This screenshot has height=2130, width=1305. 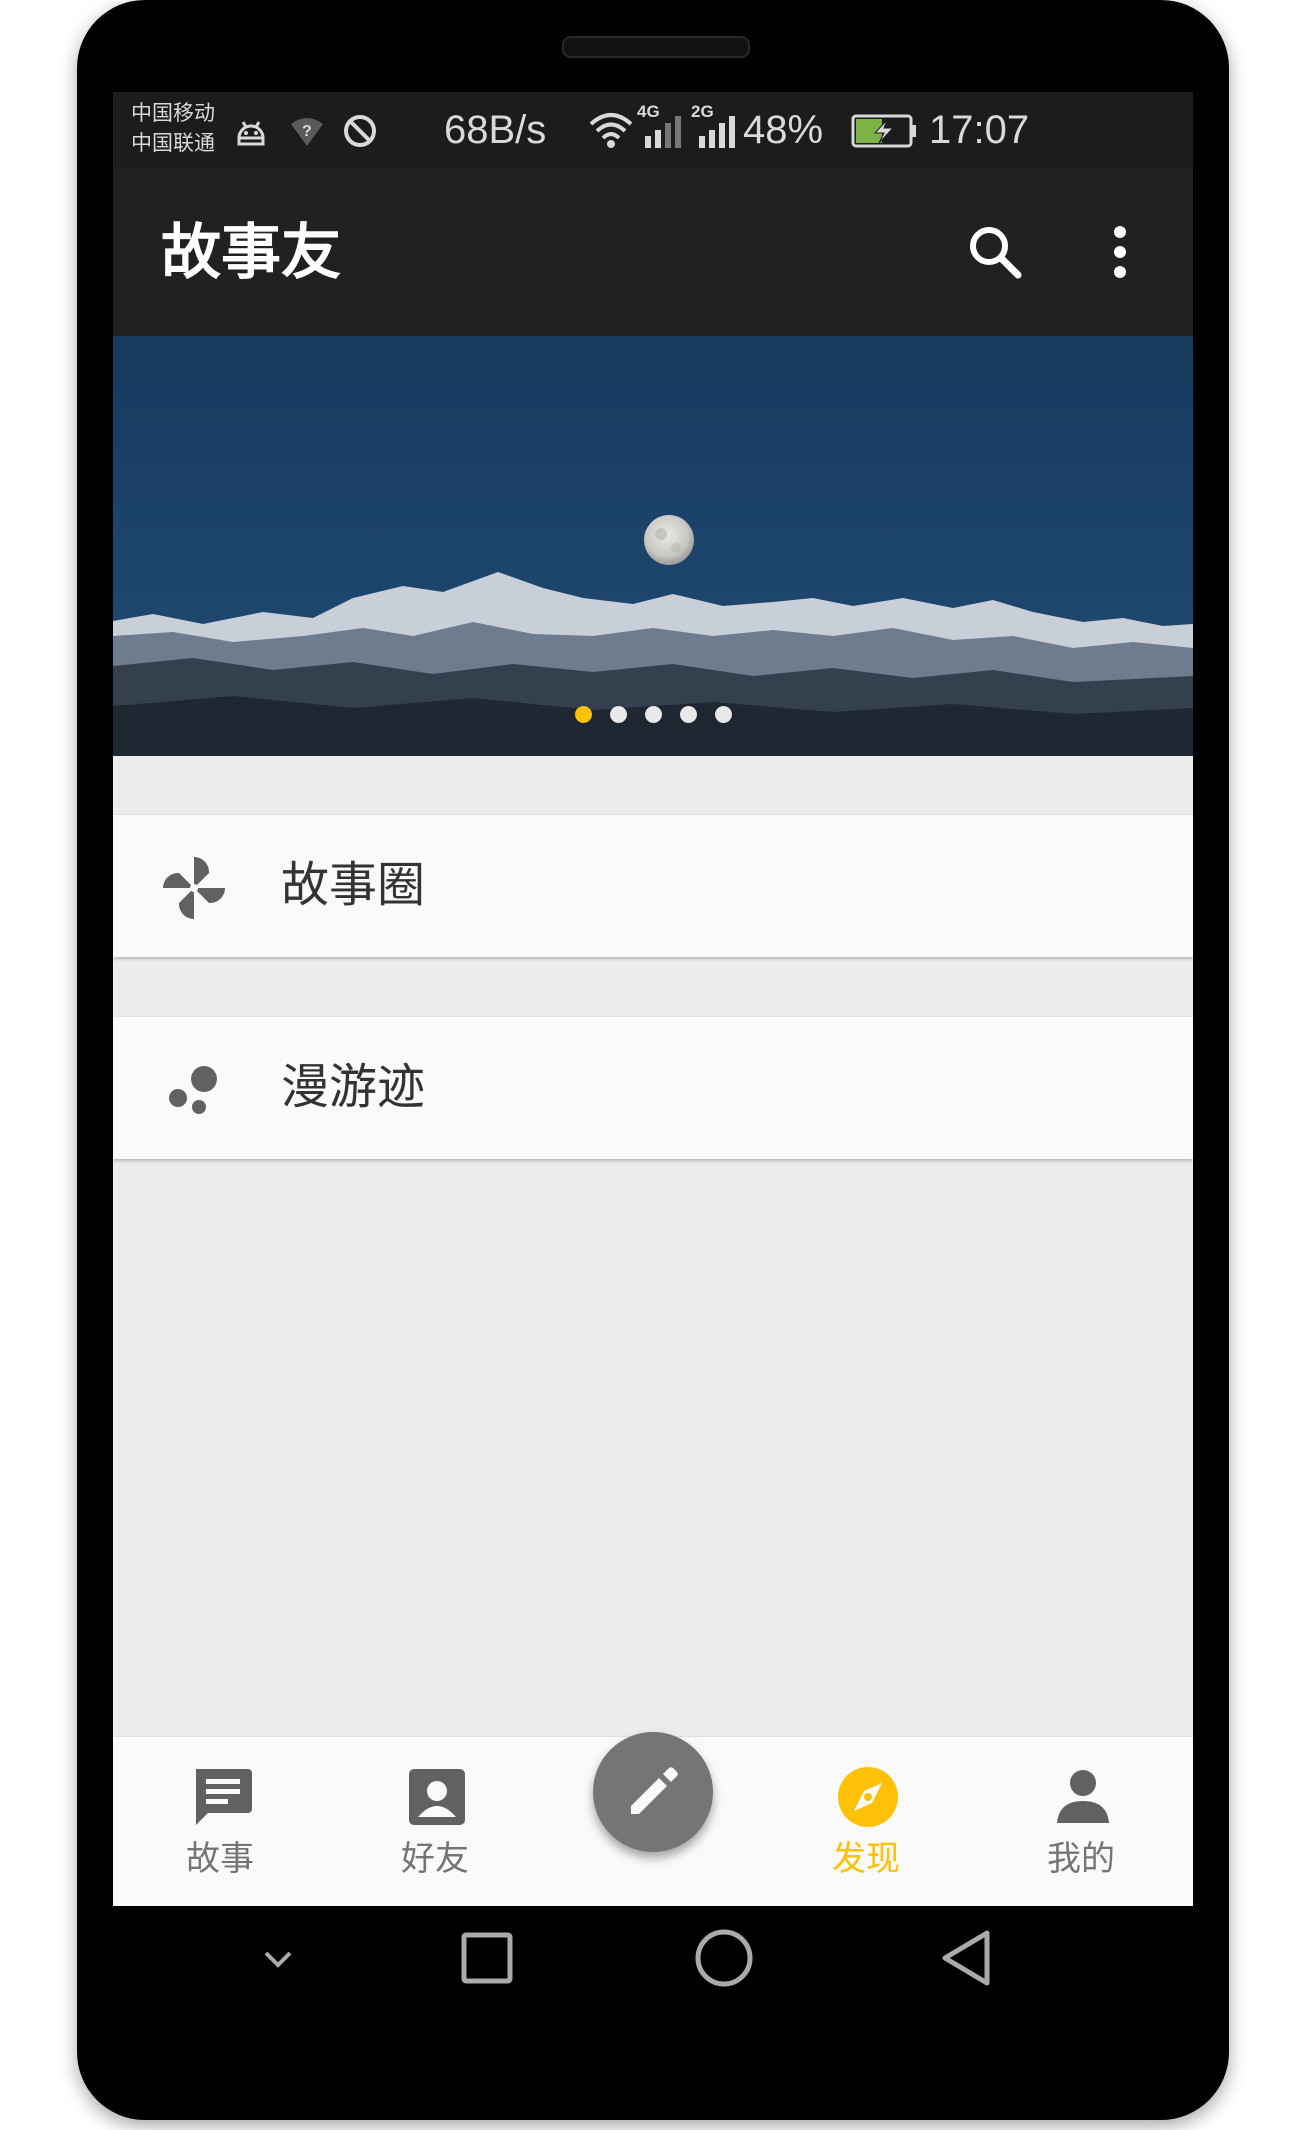 What do you see at coordinates (435, 1859) in the screenshot?
I see `nav-label: 好友` at bounding box center [435, 1859].